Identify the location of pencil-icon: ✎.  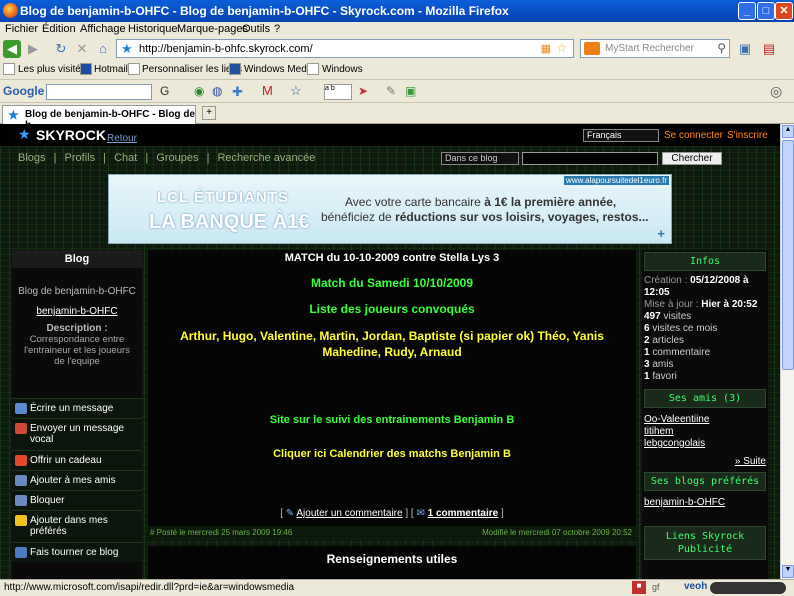
(391, 91).